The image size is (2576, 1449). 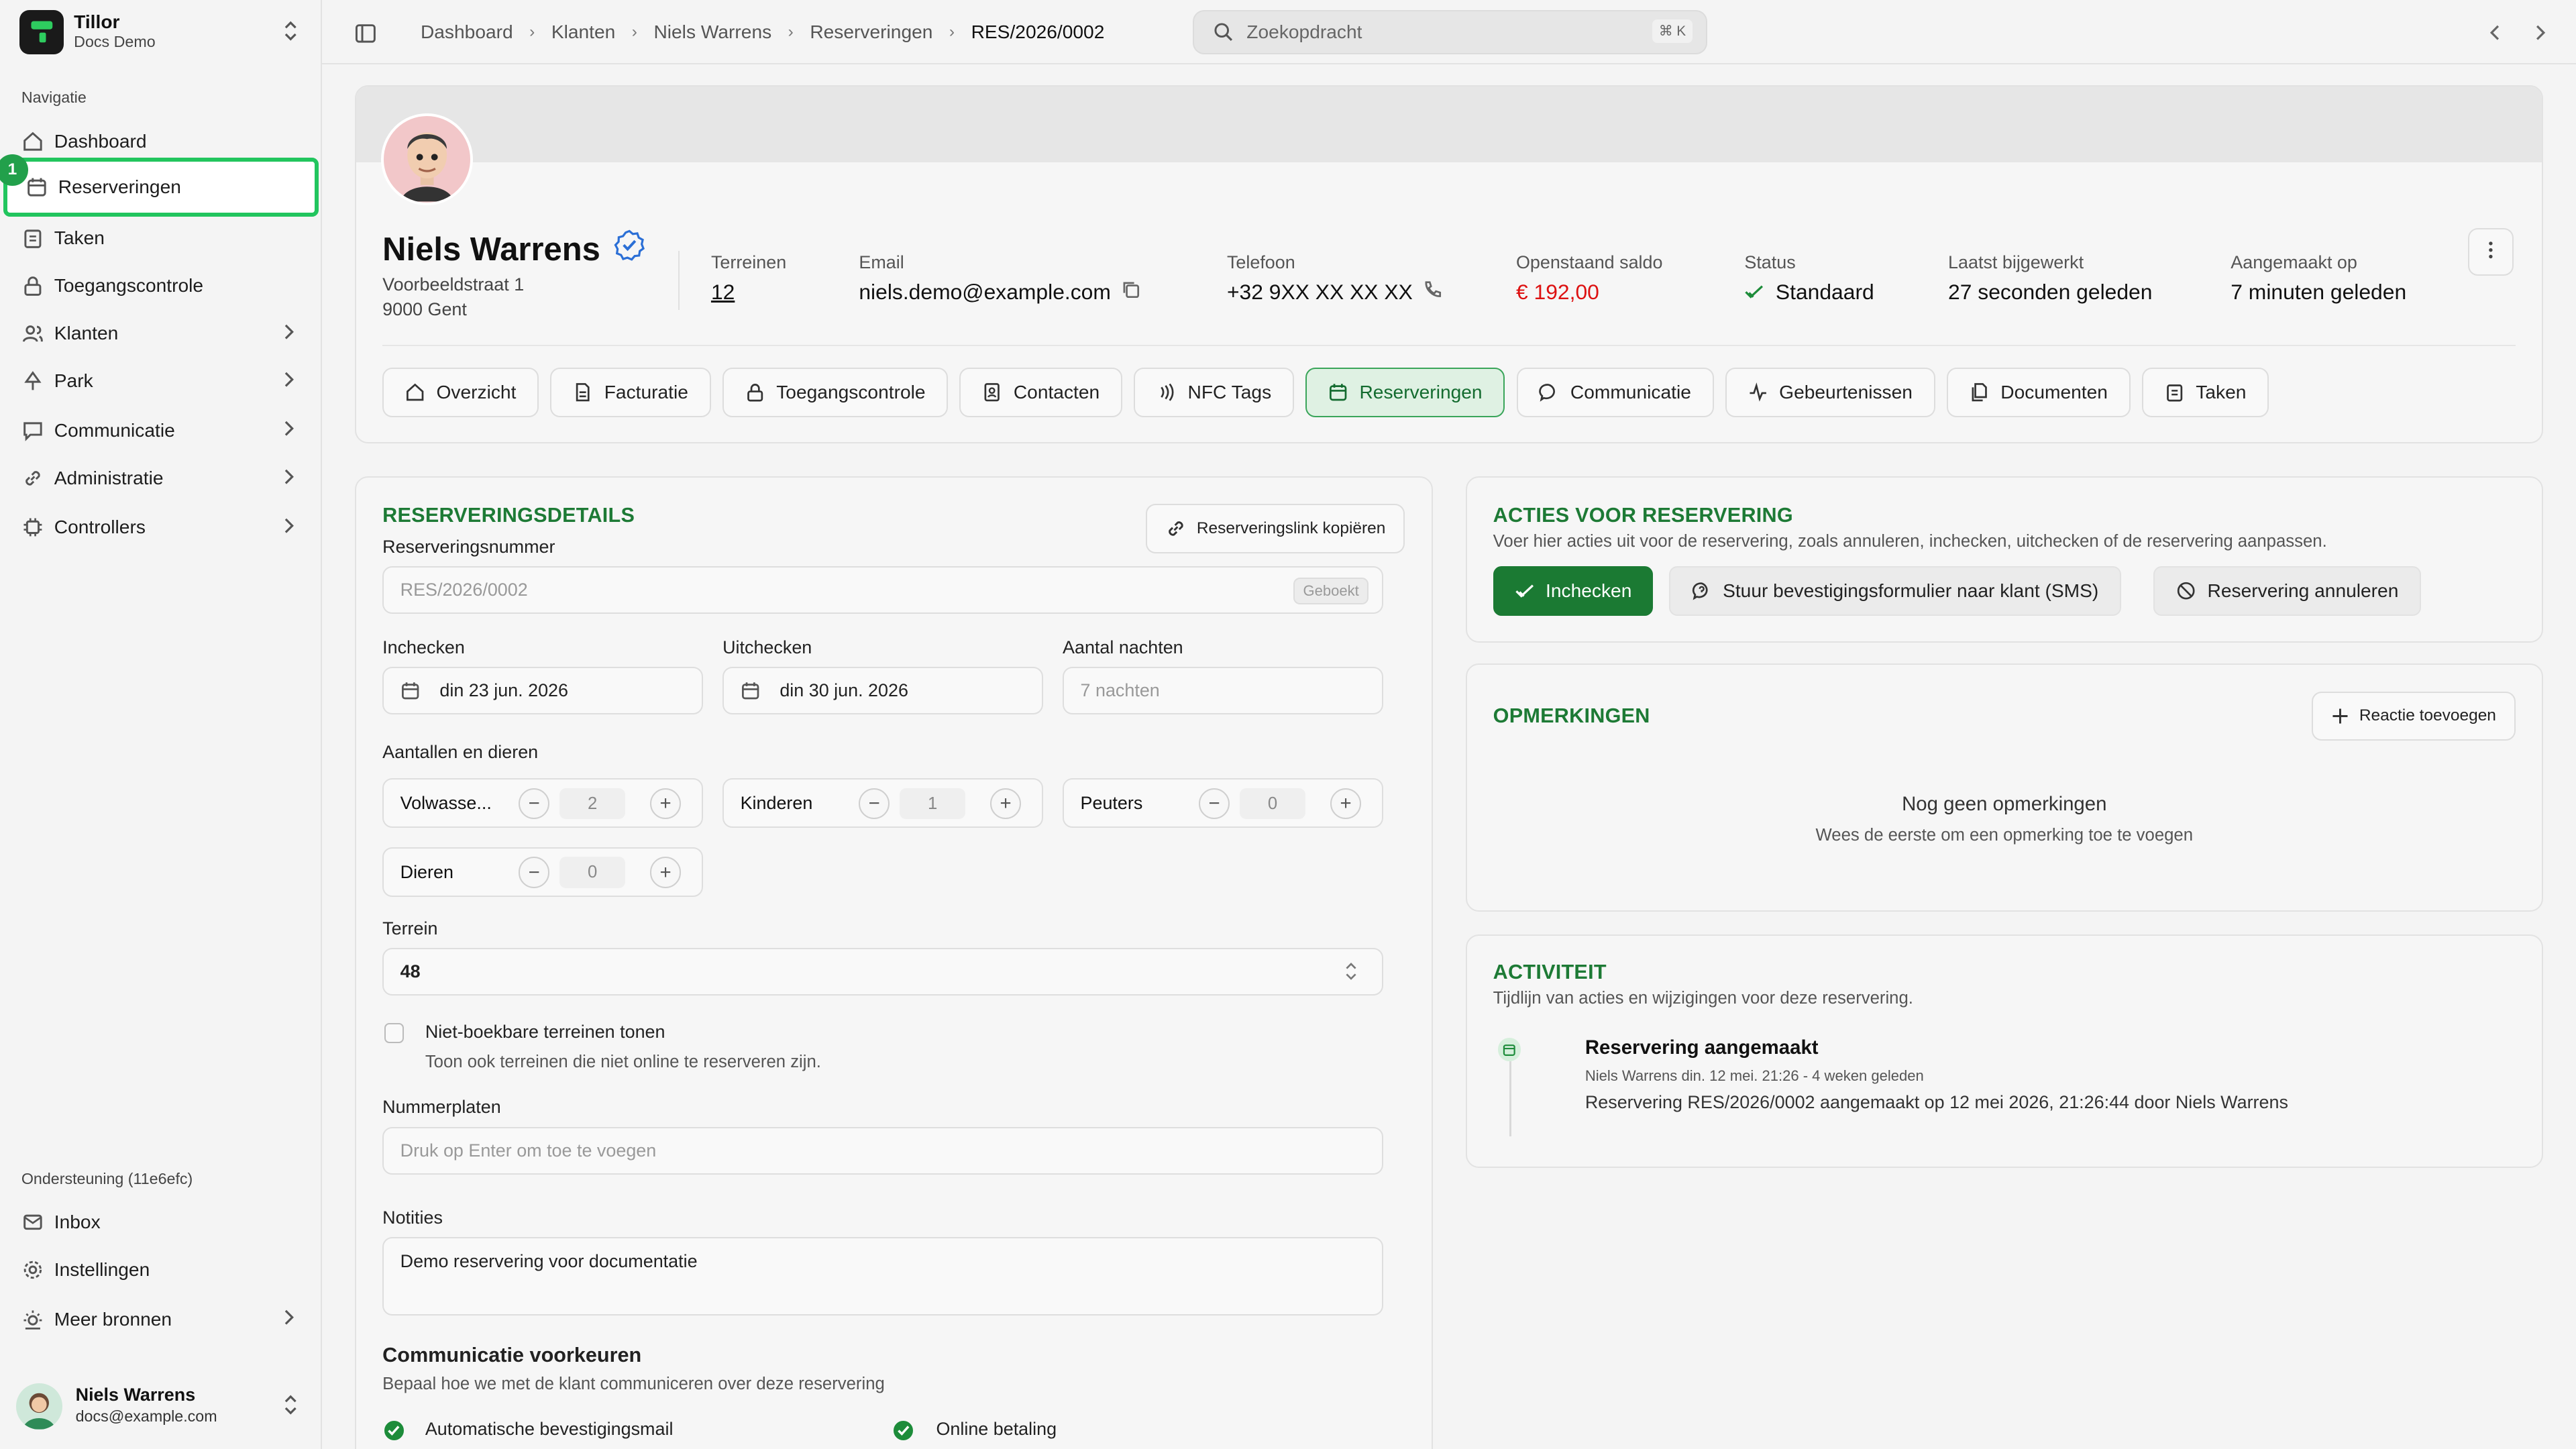 I want to click on tab-facturatie: Facturatie, so click(x=630, y=392).